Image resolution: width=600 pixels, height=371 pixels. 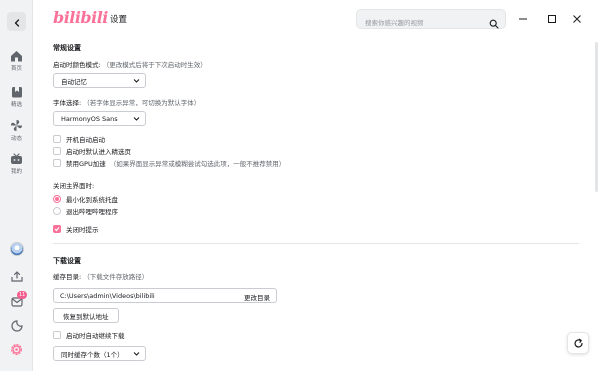 I want to click on font-hint: （若字体显示异常，可切换为默认字体）, so click(x=142, y=103).